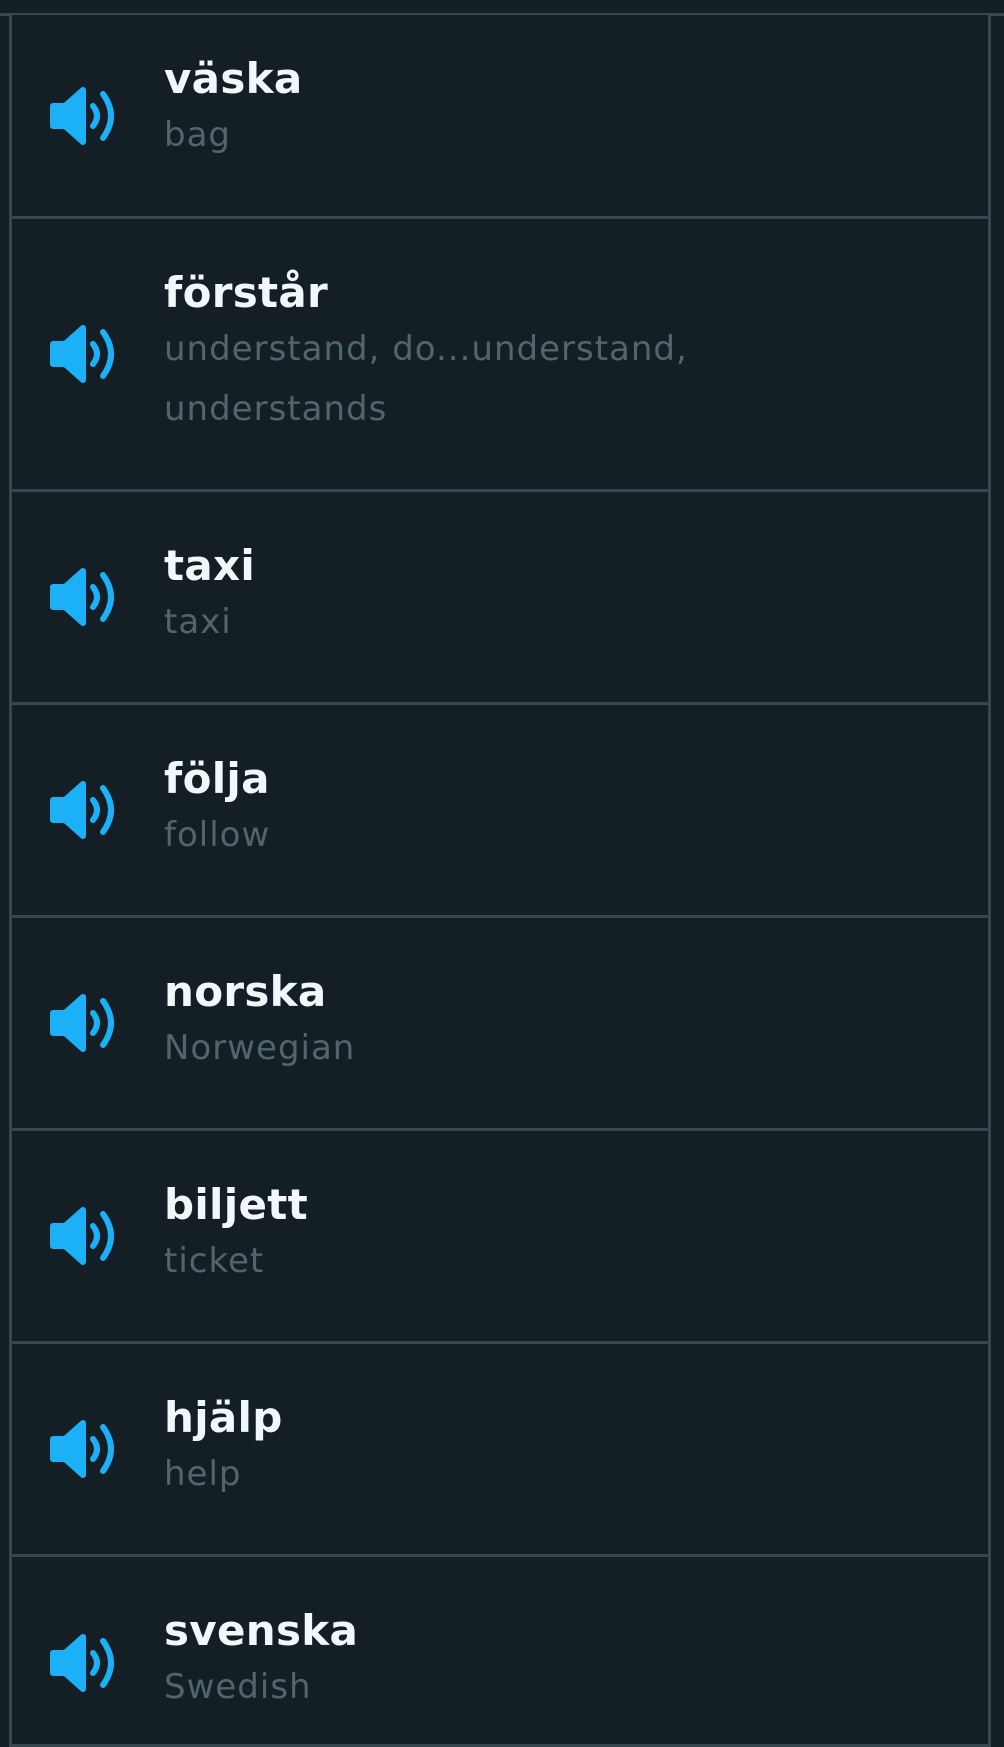  What do you see at coordinates (233, 78) in the screenshot?
I see `word-text: väska` at bounding box center [233, 78].